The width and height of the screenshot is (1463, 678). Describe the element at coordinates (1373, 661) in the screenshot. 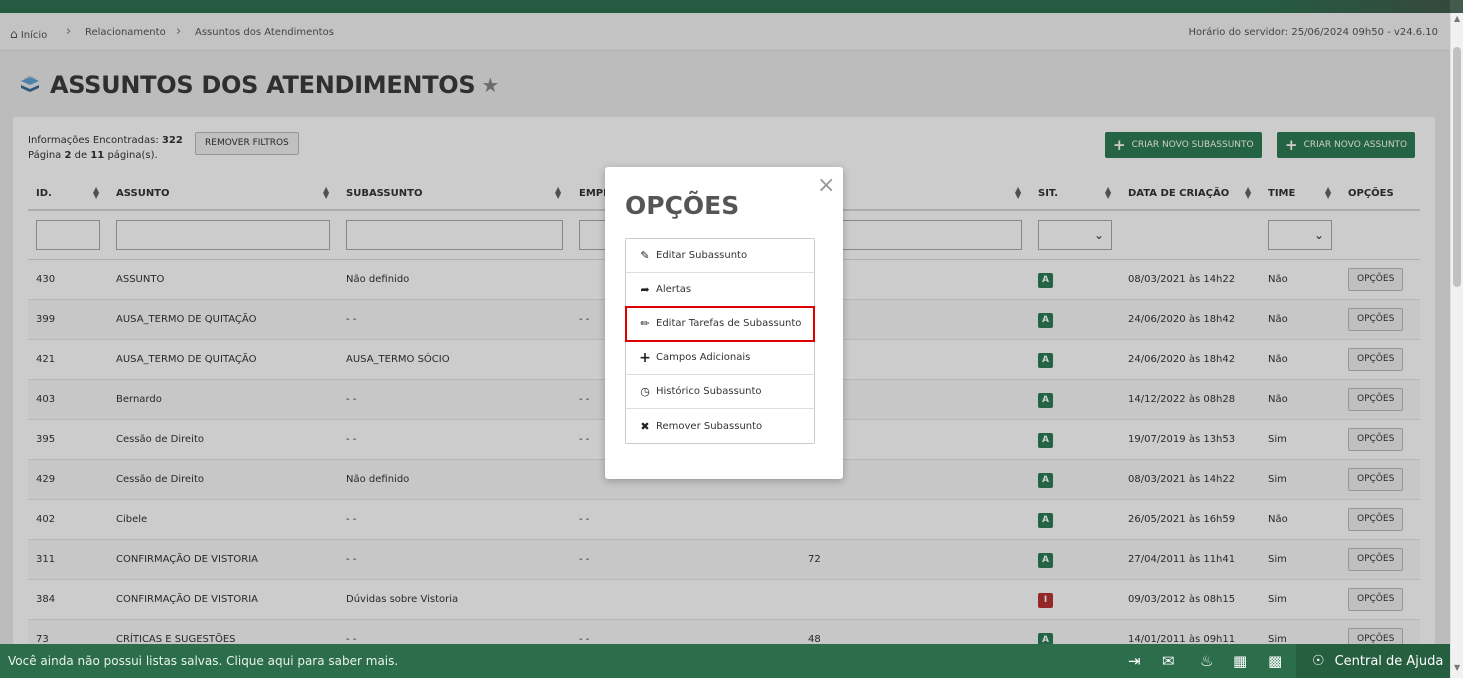

I see `help-center-button: ☉ Central de Ajuda` at that location.